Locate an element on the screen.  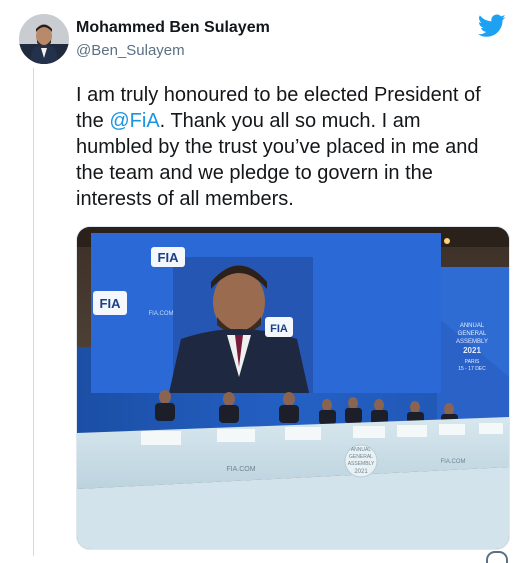
avatar is located at coordinates (44, 39).